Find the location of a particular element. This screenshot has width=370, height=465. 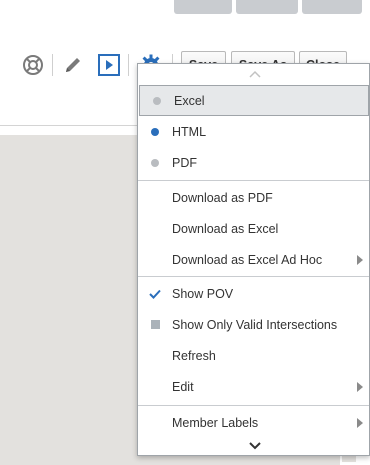

menu-item-download-pdf: Download as PDF is located at coordinates (253, 197).